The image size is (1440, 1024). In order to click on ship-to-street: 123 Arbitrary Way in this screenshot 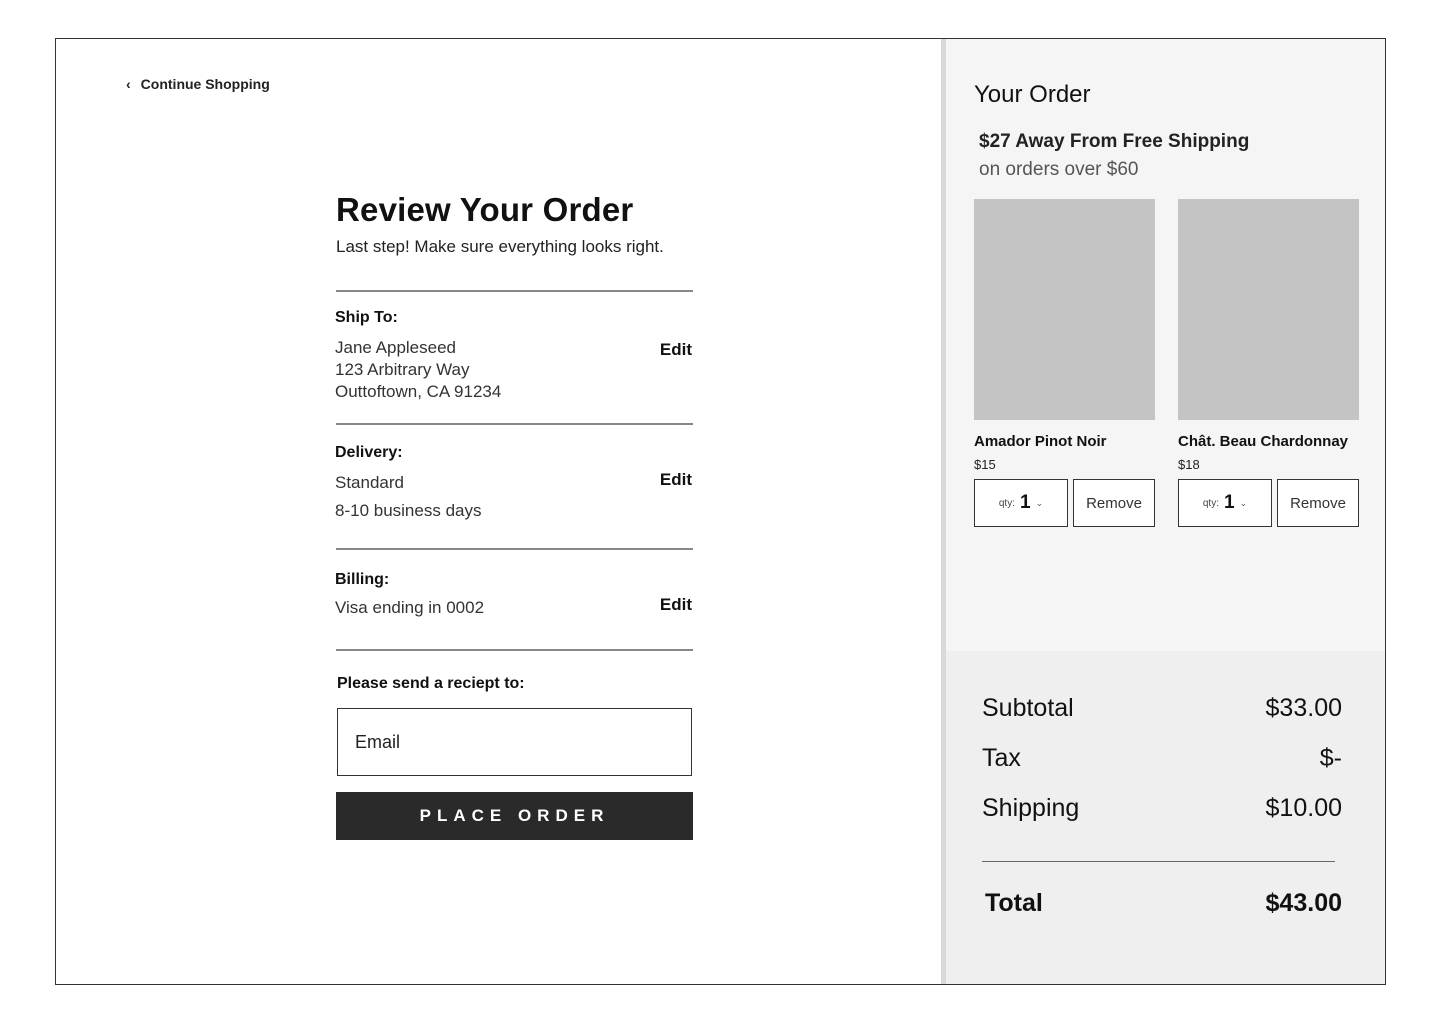, I will do `click(402, 369)`.